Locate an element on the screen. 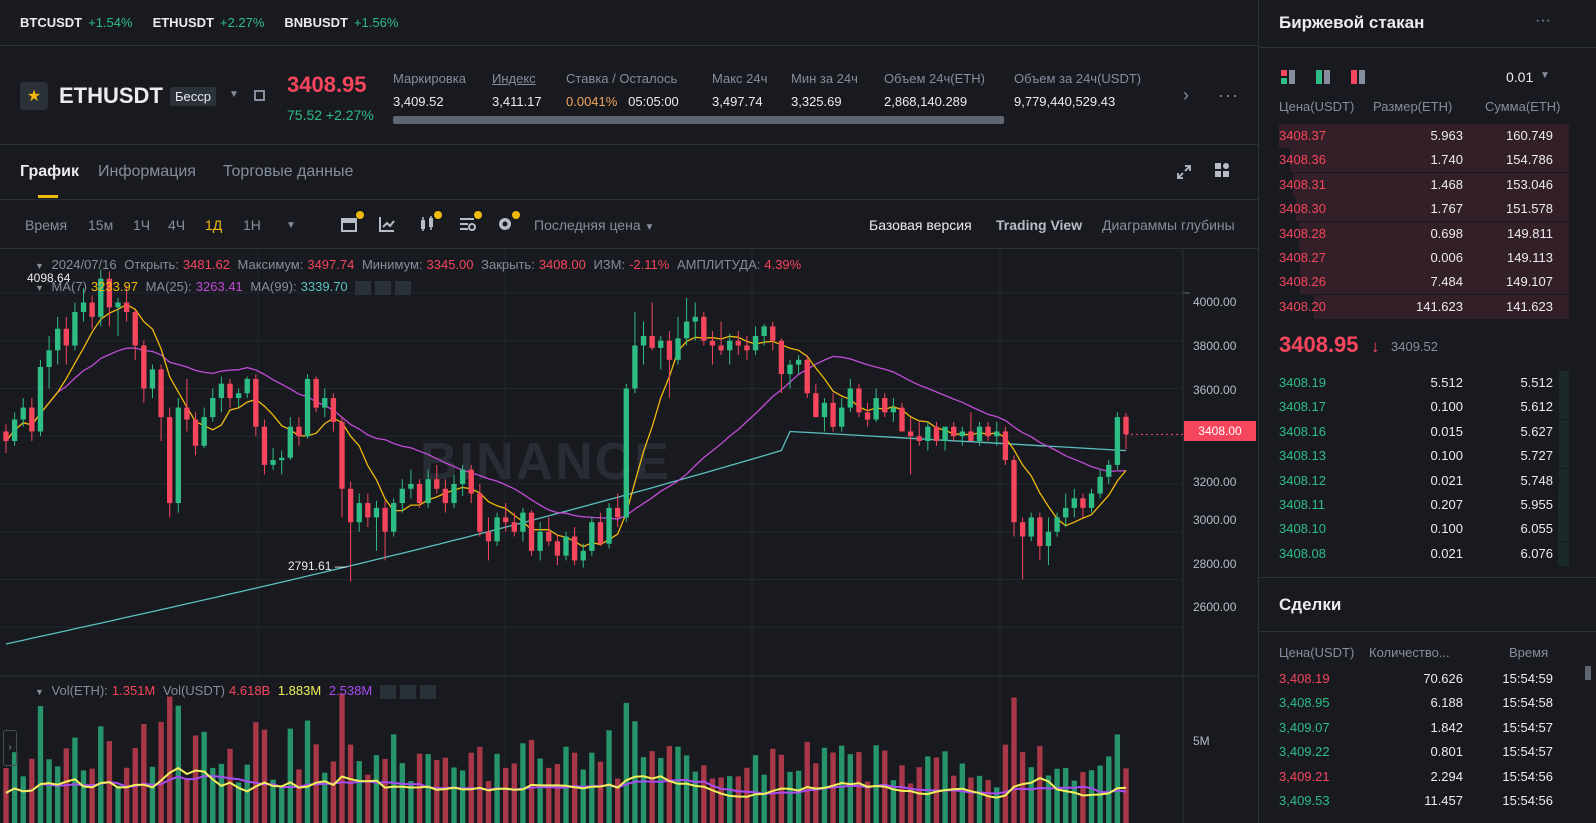  tab-trading-data: Торговые данные is located at coordinates (288, 172).